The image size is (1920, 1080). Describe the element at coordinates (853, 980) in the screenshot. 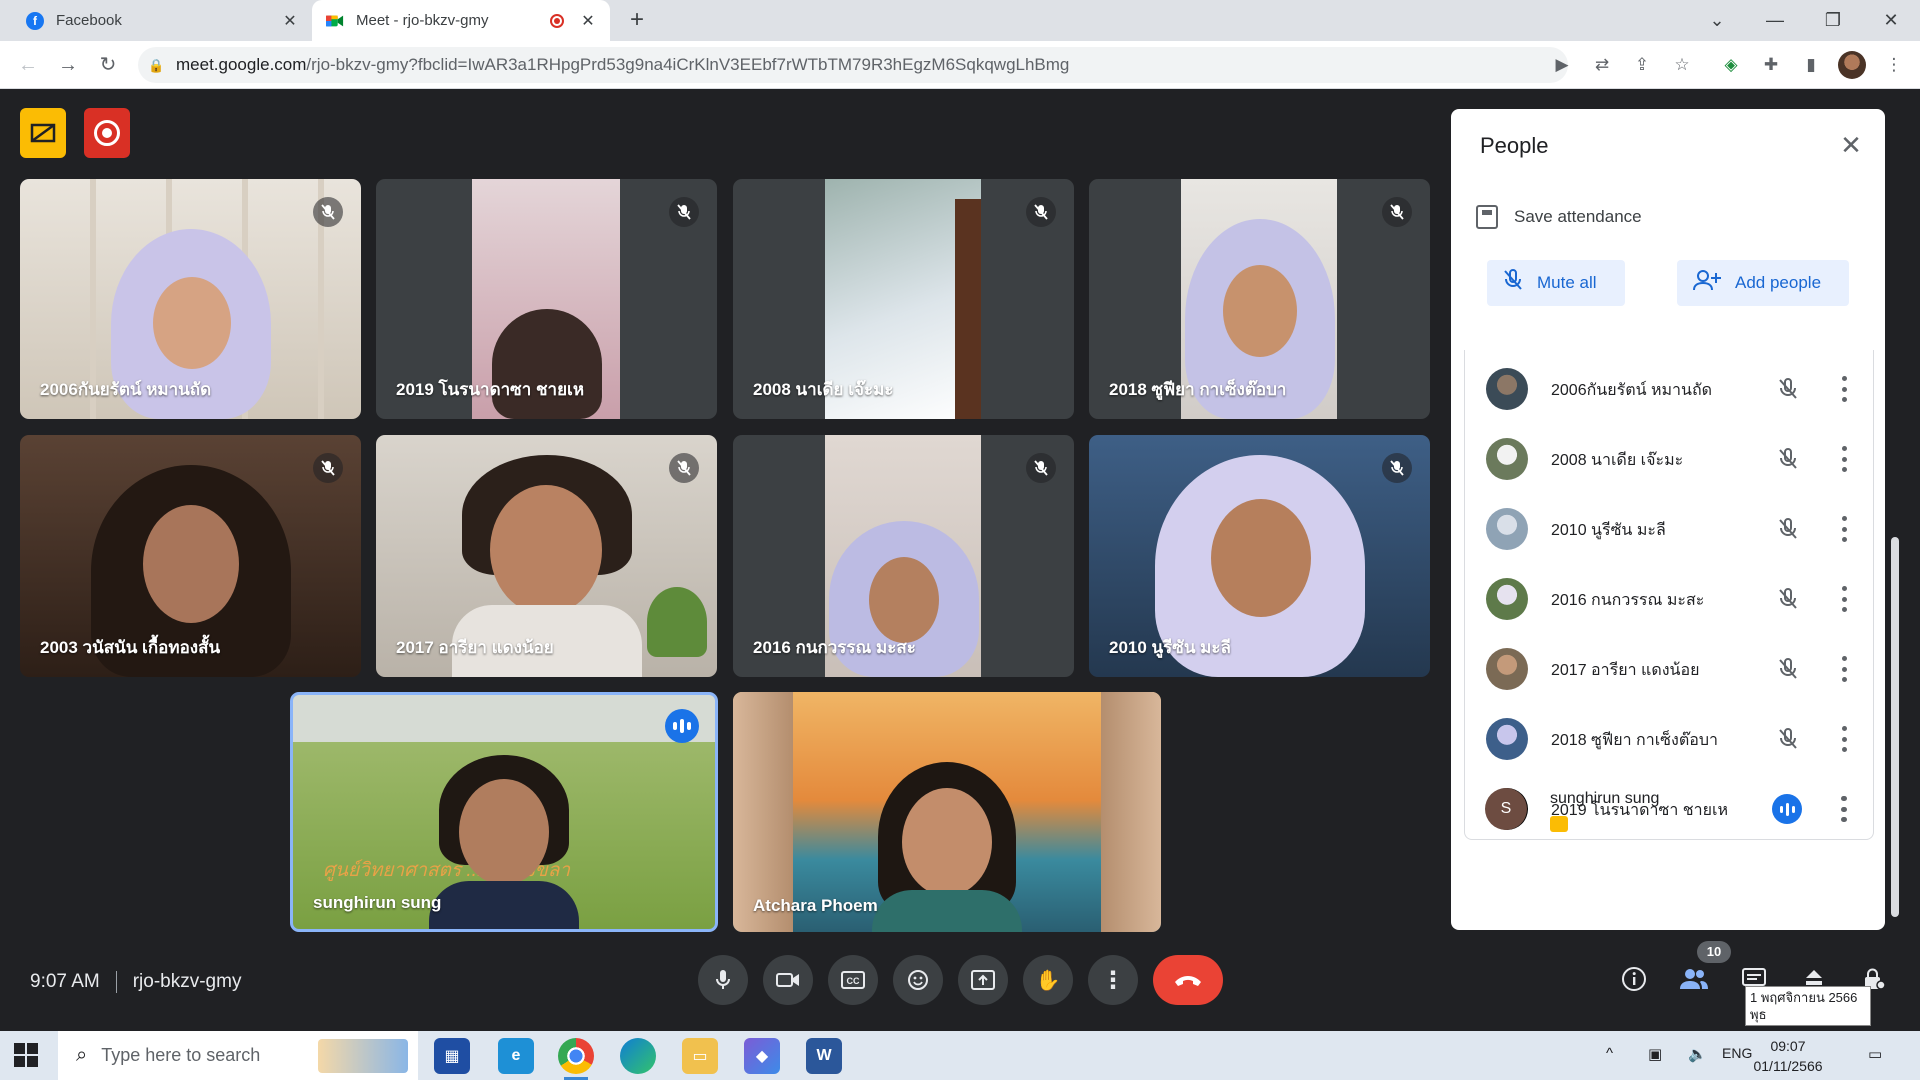

I see `captions-button: CC` at that location.